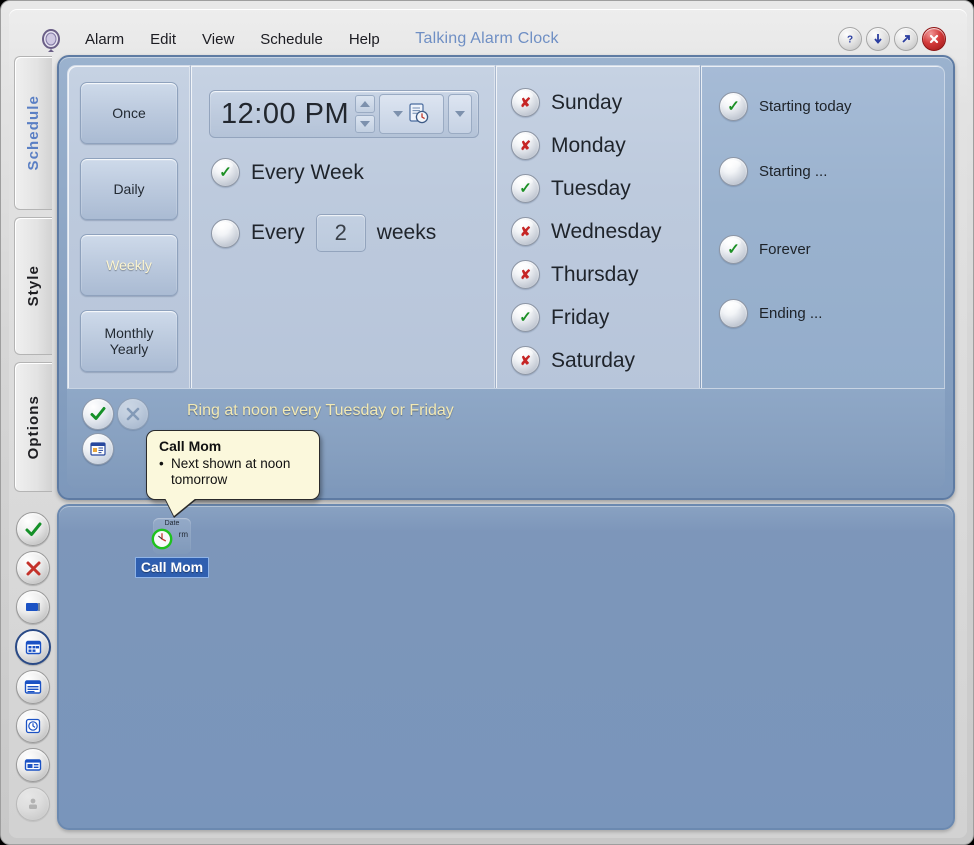  I want to click on frequency-daily-button: Daily, so click(129, 189).